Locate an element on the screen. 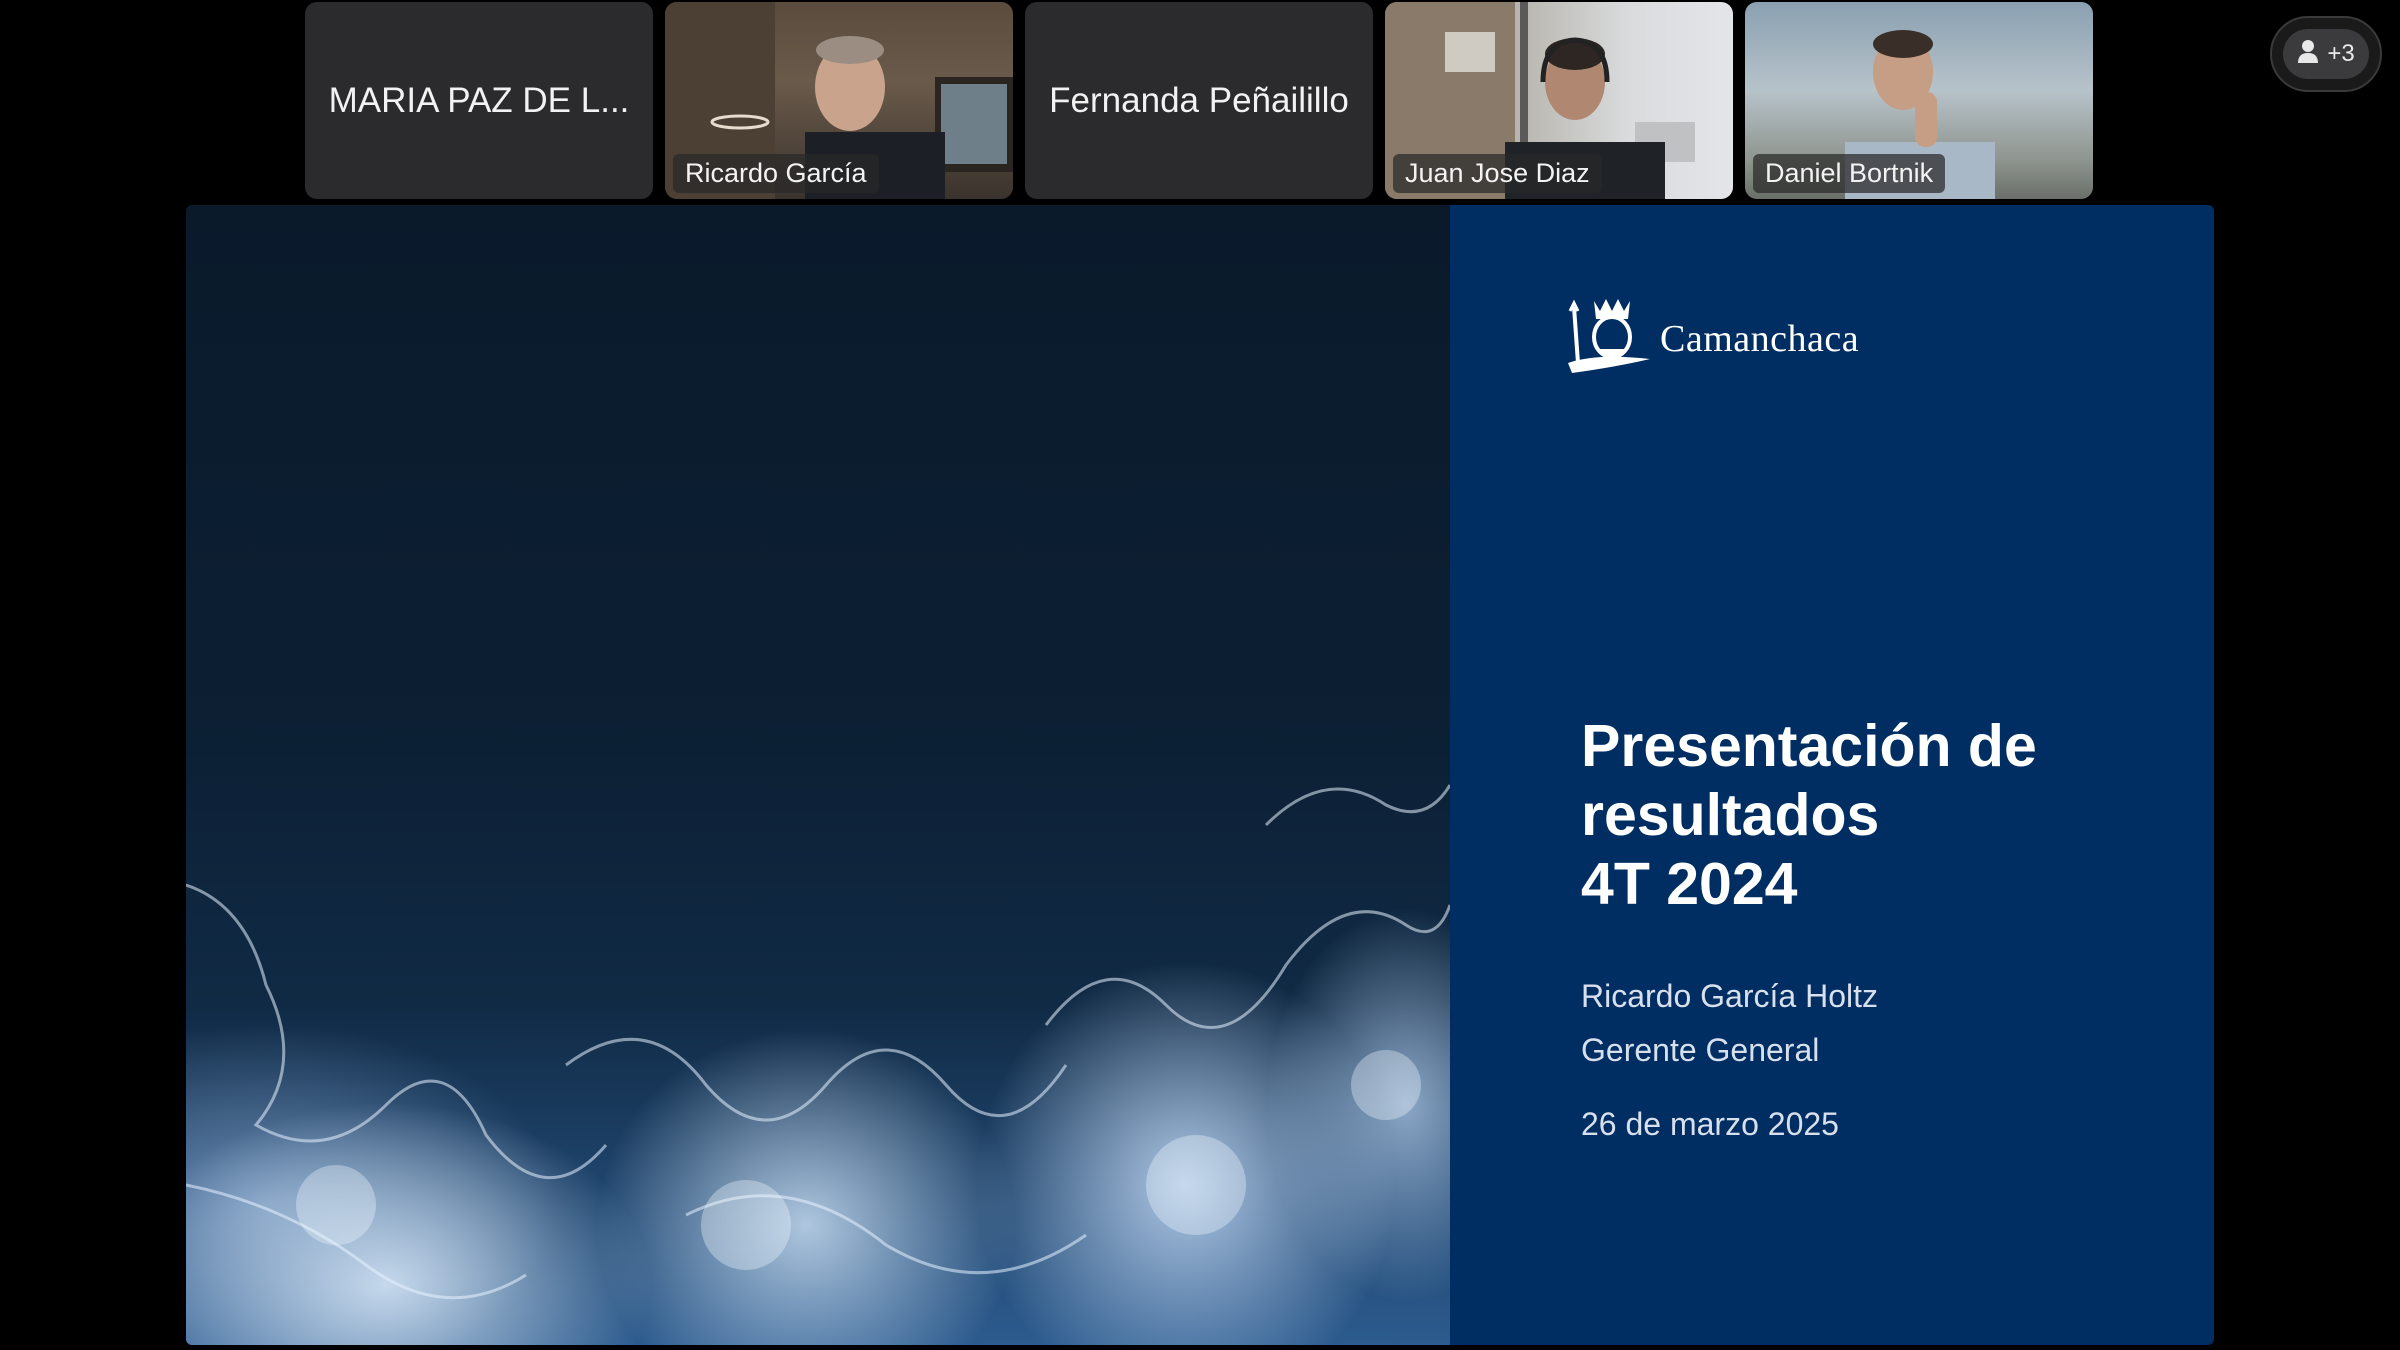 This screenshot has height=1350, width=2400. slide-title: Presentación de resultados 4T 2024 is located at coordinates (1881, 815).